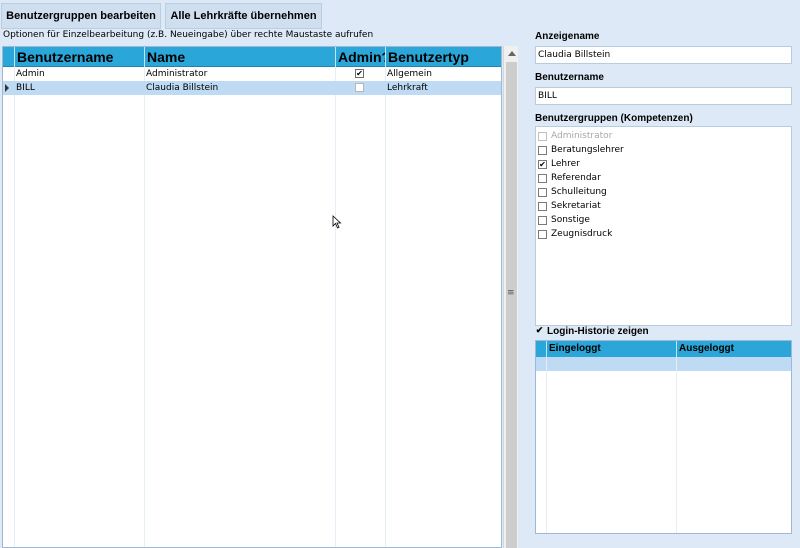 The image size is (800, 548). I want to click on import-all-teachers-button: Alle Lehrkräfte übernehmen, so click(243, 16).